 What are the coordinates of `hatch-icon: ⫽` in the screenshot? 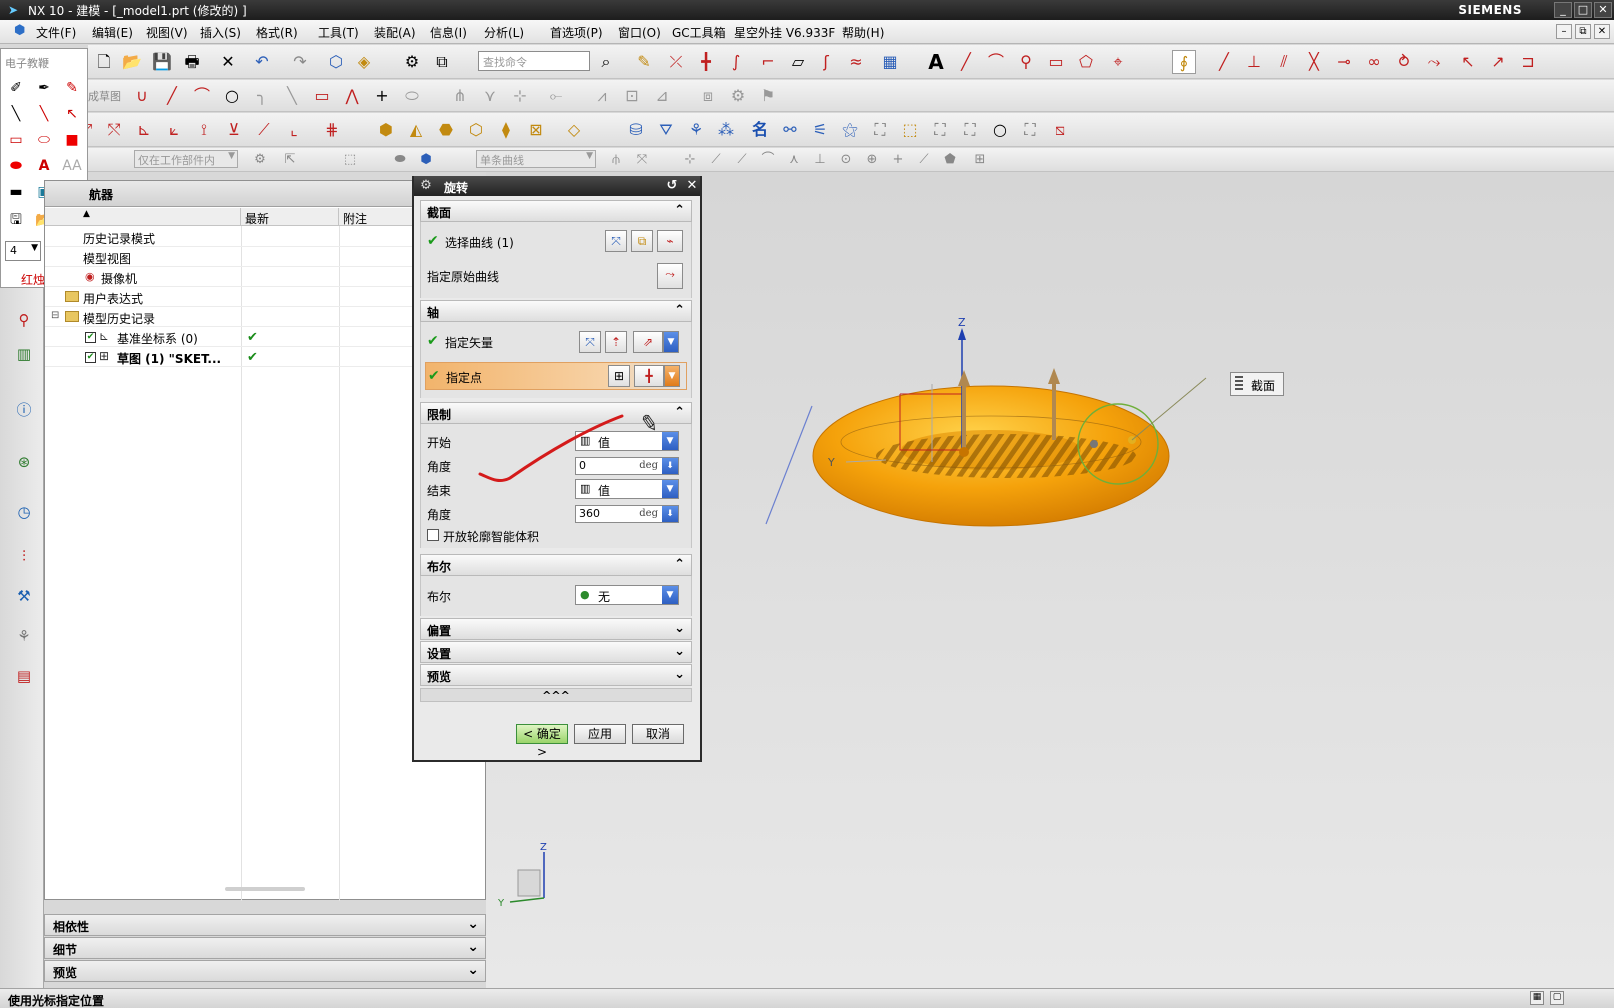 It's located at (1284, 62).